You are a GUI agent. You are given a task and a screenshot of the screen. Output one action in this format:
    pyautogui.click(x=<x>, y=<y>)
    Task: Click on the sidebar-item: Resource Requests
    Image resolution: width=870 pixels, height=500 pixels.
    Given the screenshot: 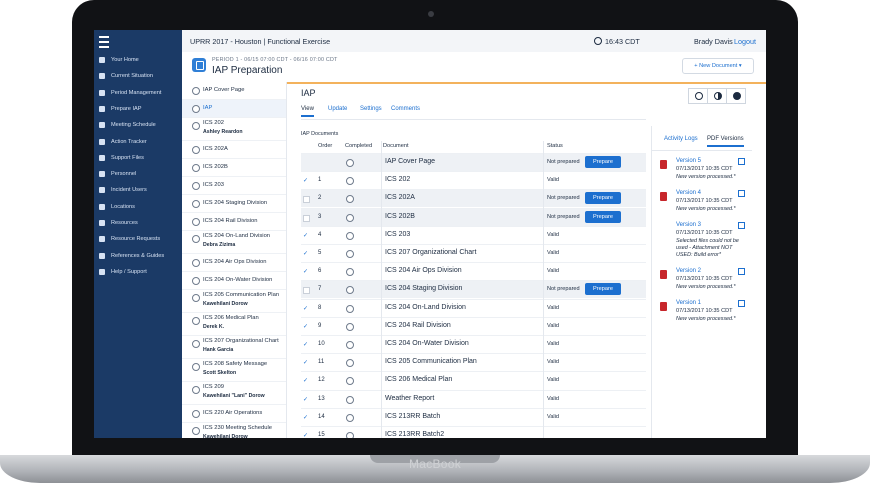 What is the action you would take?
    pyautogui.click(x=138, y=239)
    